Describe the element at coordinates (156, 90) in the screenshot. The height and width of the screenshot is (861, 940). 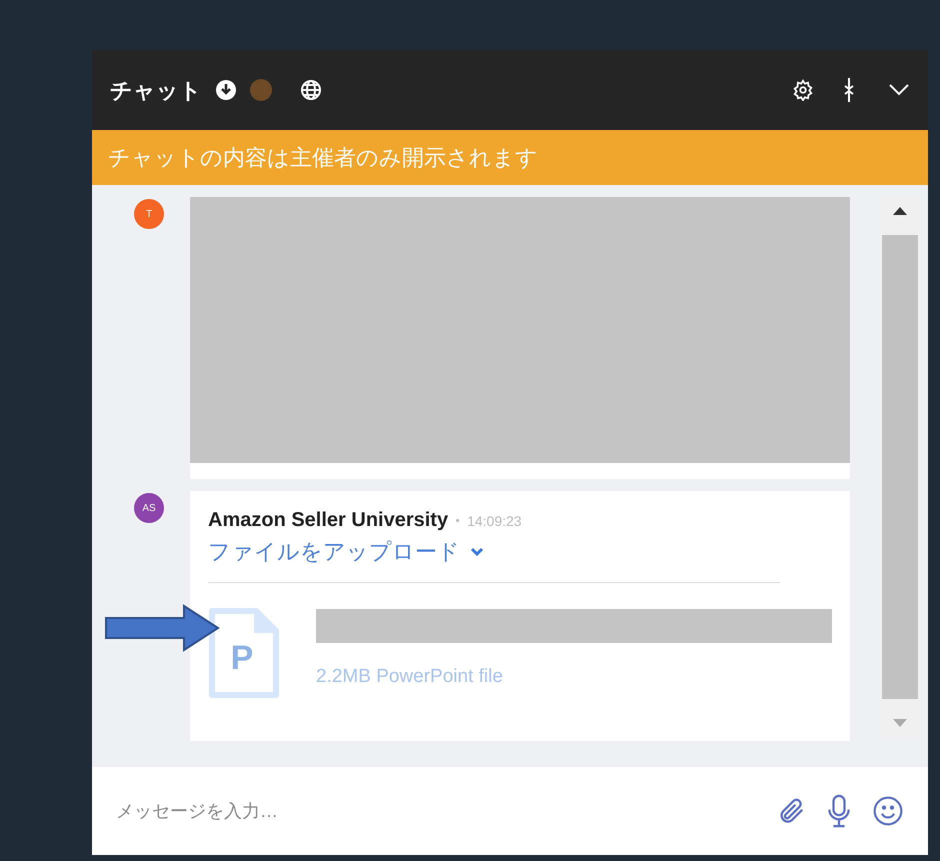
I see `chat-title: チャット` at that location.